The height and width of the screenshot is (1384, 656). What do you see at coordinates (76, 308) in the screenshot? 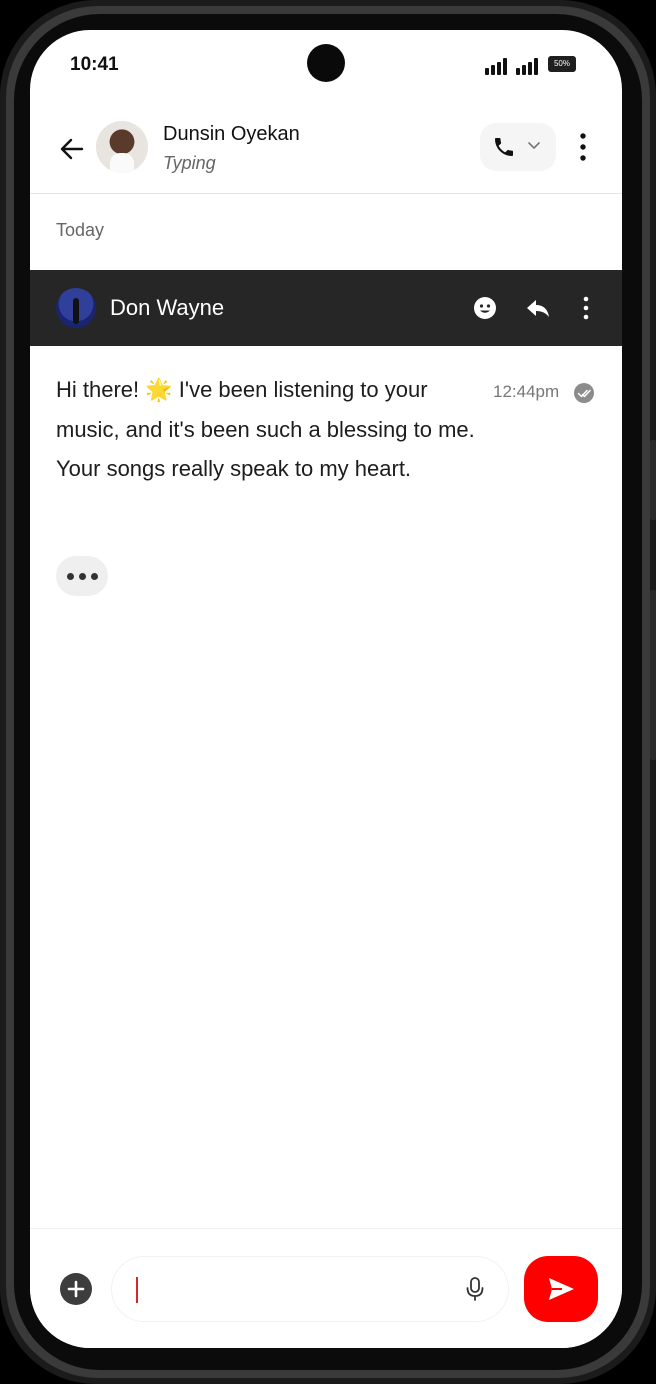
I see `sender-avatar` at bounding box center [76, 308].